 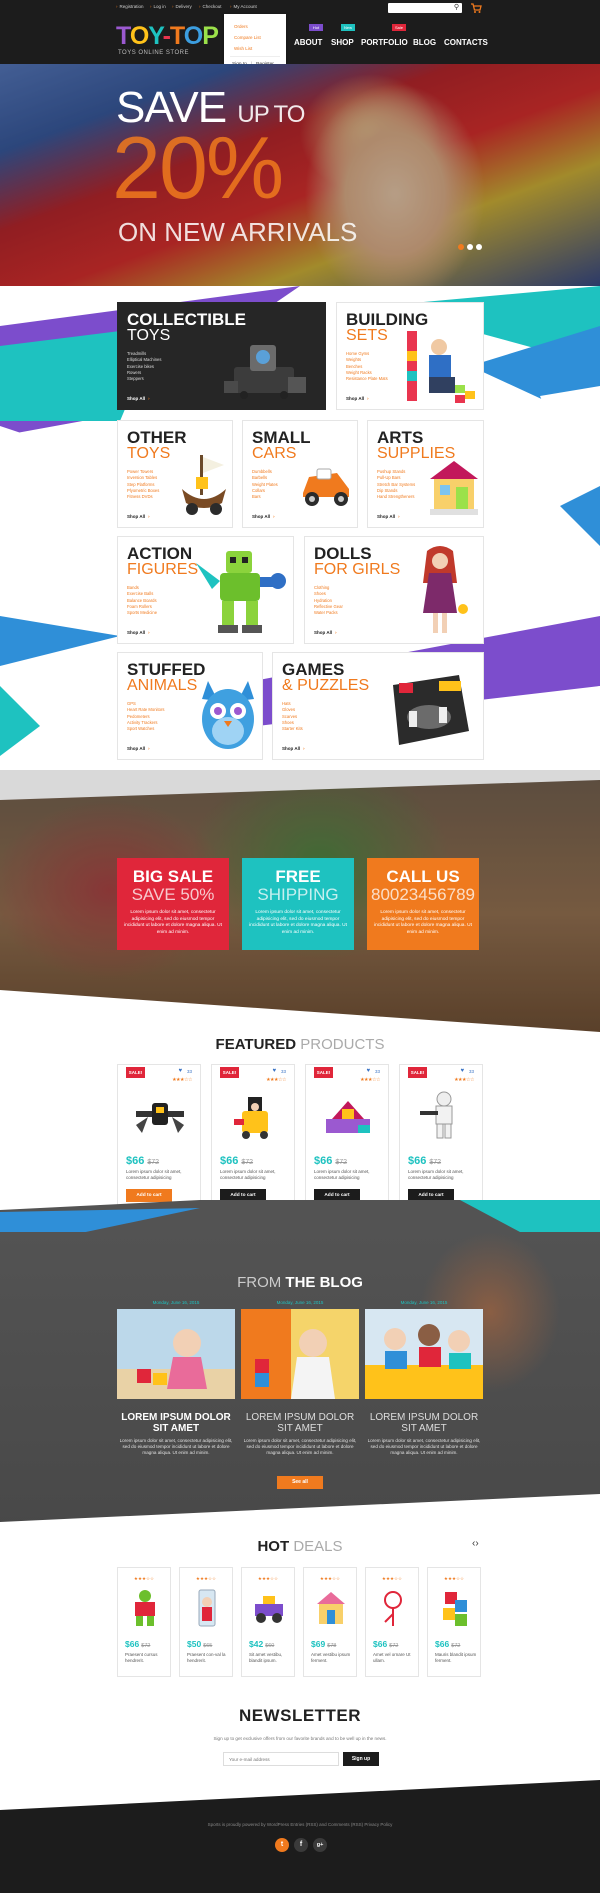 What do you see at coordinates (144, 360) in the screenshot?
I see `category-link: Elliptical Machines` at bounding box center [144, 360].